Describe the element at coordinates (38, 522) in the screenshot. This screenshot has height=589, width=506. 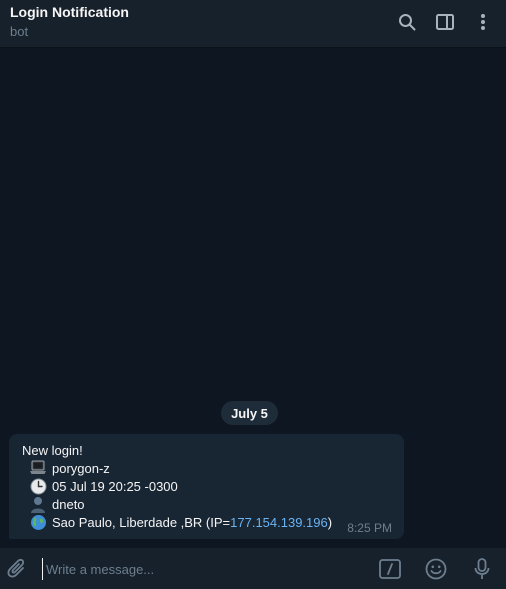
I see `globe-icon` at that location.